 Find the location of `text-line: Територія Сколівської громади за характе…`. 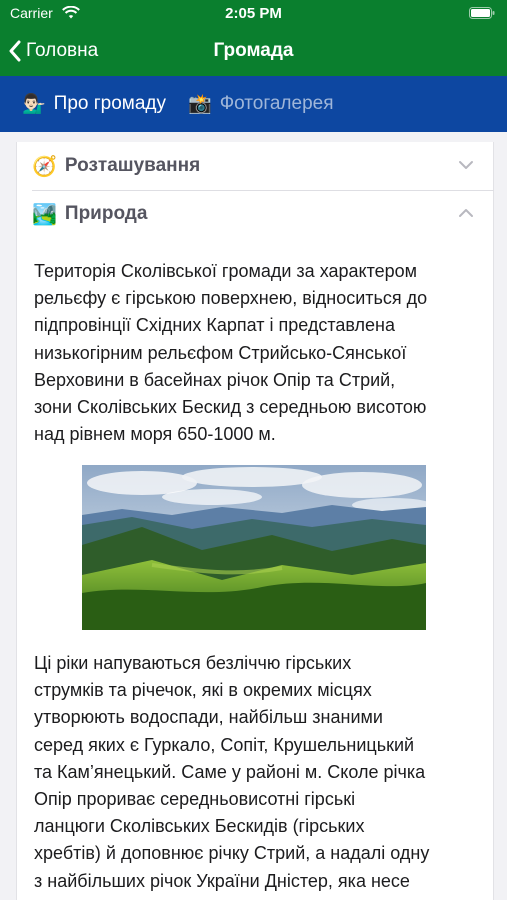

text-line: Територія Сколівської громади за характе… is located at coordinates (226, 271).